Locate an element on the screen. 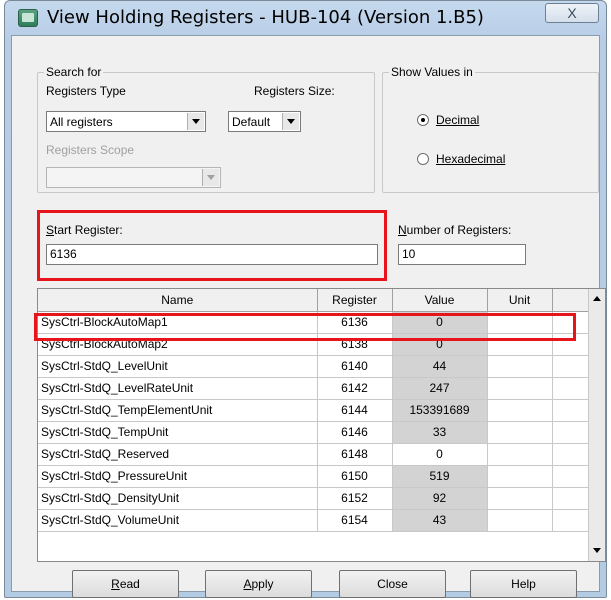 Image resolution: width=611 pixels, height=600 pixels. decimal-radio: Decimal is located at coordinates (448, 120).